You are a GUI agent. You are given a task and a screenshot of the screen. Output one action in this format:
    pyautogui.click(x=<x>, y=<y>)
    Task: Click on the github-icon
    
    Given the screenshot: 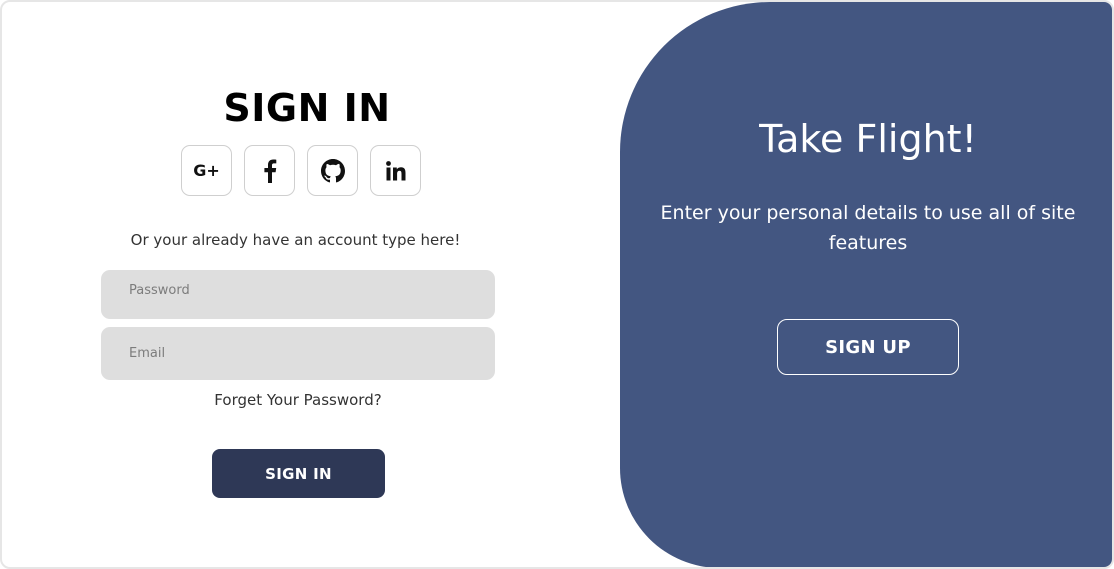 What is the action you would take?
    pyautogui.click(x=332, y=170)
    